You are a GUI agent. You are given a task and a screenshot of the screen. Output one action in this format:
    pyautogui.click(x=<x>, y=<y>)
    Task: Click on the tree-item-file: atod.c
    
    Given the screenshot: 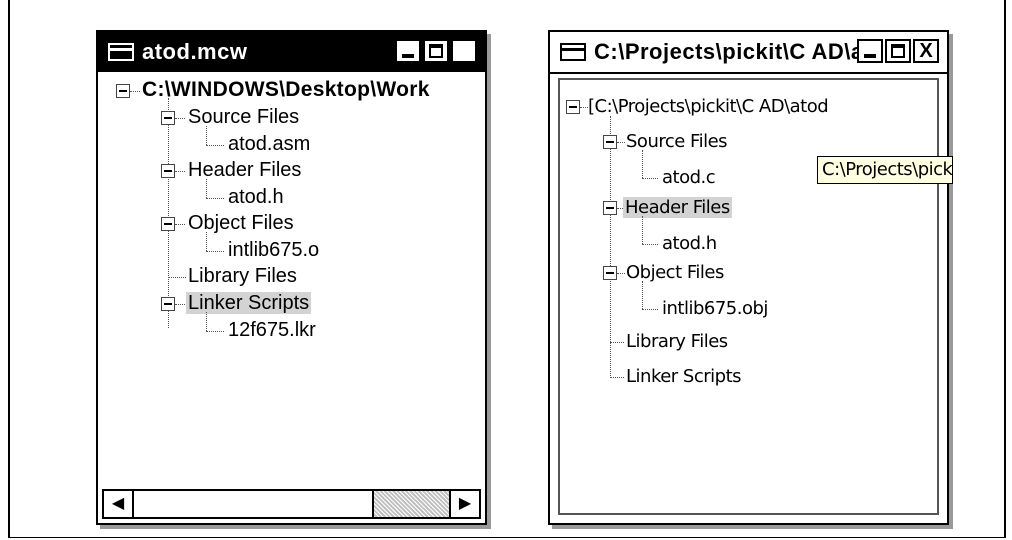 What is the action you would take?
    pyautogui.click(x=689, y=178)
    